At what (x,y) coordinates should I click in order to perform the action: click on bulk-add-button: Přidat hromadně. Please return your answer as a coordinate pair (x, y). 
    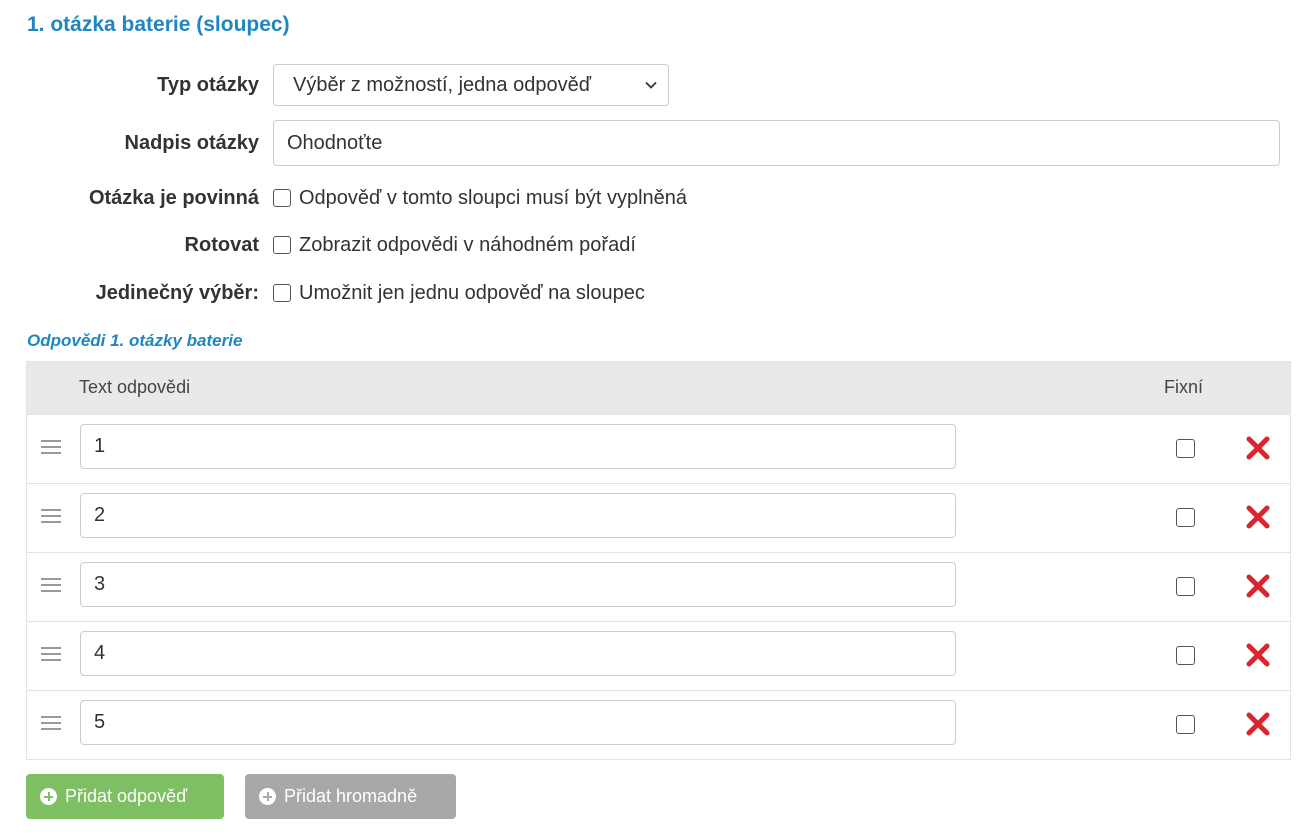
    Looking at the image, I should click on (350, 796).